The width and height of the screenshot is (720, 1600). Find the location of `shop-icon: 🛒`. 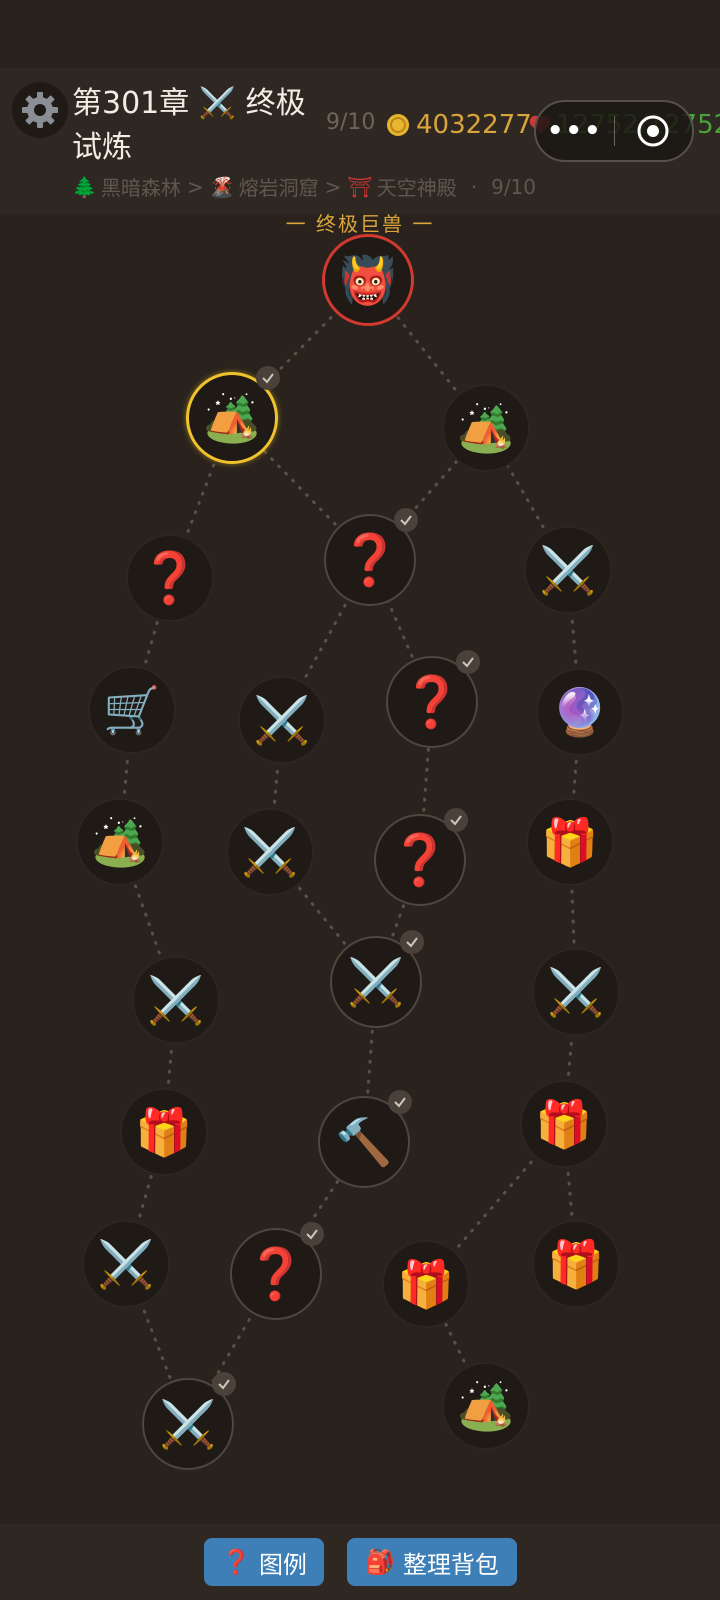

shop-icon: 🛒 is located at coordinates (132, 709).